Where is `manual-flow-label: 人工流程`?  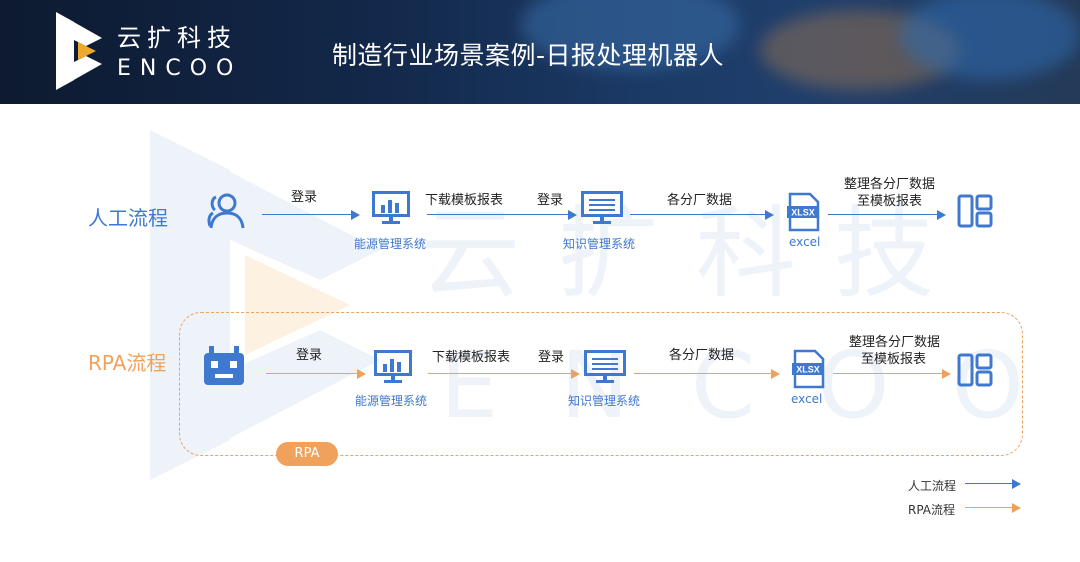 manual-flow-label: 人工流程 is located at coordinates (128, 218).